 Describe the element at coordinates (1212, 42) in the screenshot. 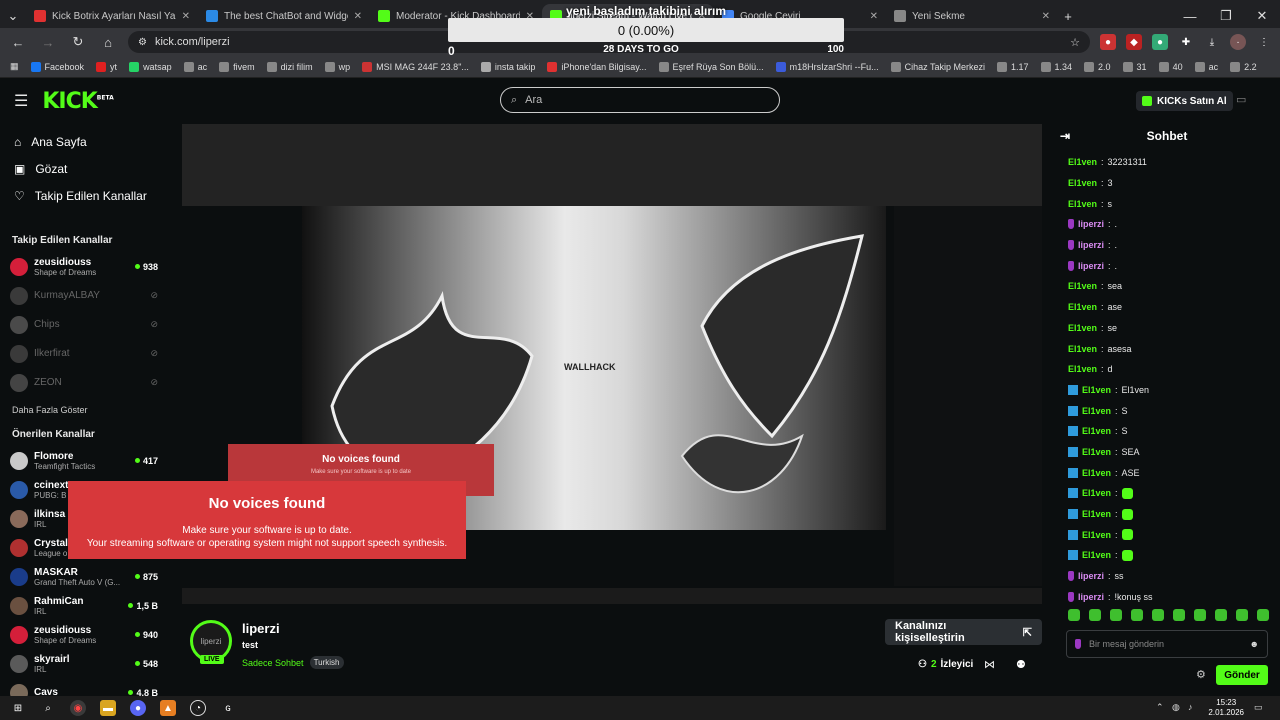

I see `download-icon: ⤓` at that location.